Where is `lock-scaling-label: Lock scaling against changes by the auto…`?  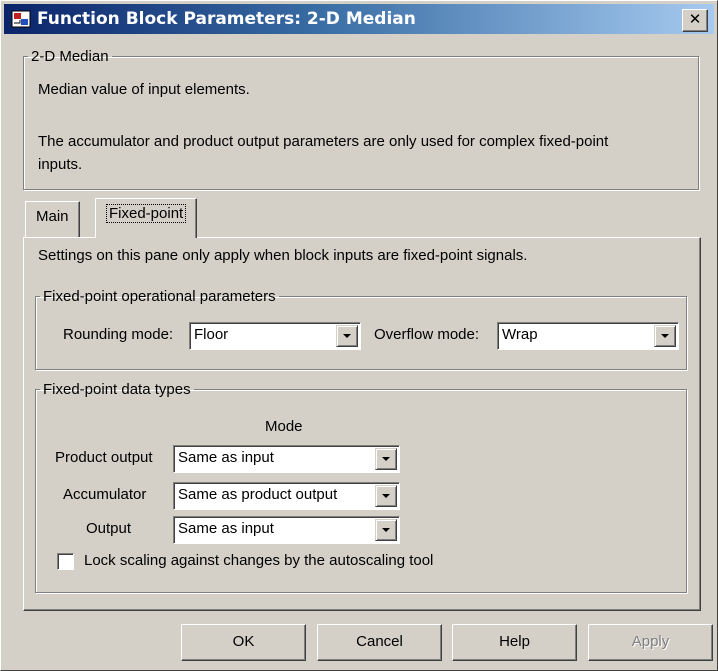 lock-scaling-label: Lock scaling against changes by the auto… is located at coordinates (258, 560).